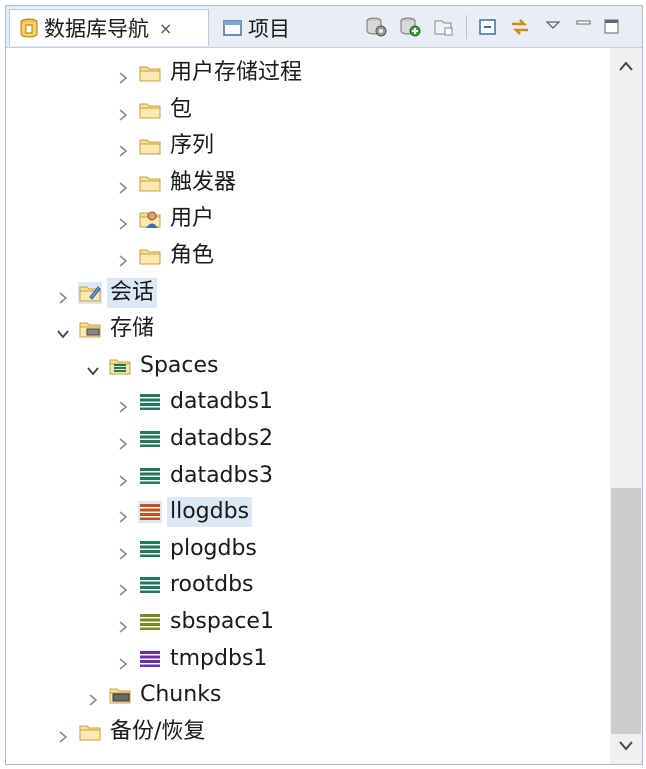  Describe the element at coordinates (232, 27) in the screenshot. I see `project-window-icon` at that location.